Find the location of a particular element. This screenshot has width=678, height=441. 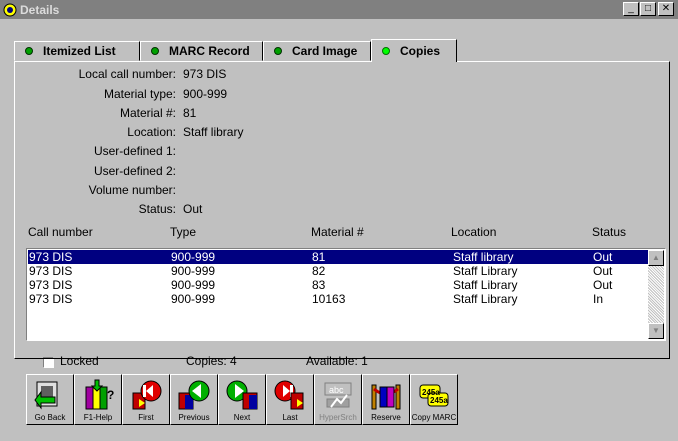

hypersrch-label: HyperSrch is located at coordinates (338, 417).